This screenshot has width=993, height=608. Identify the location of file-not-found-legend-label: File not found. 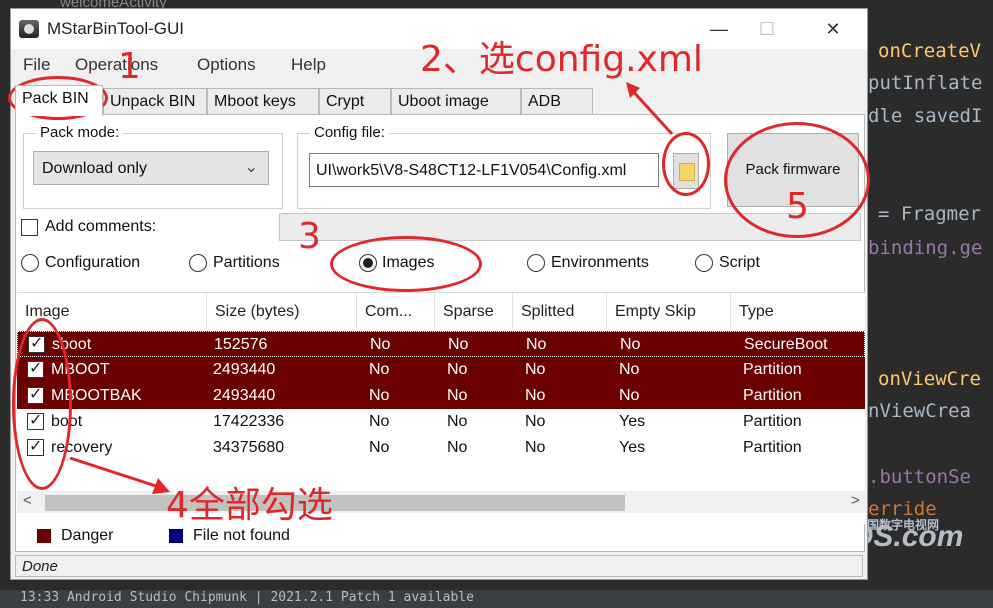
(241, 535).